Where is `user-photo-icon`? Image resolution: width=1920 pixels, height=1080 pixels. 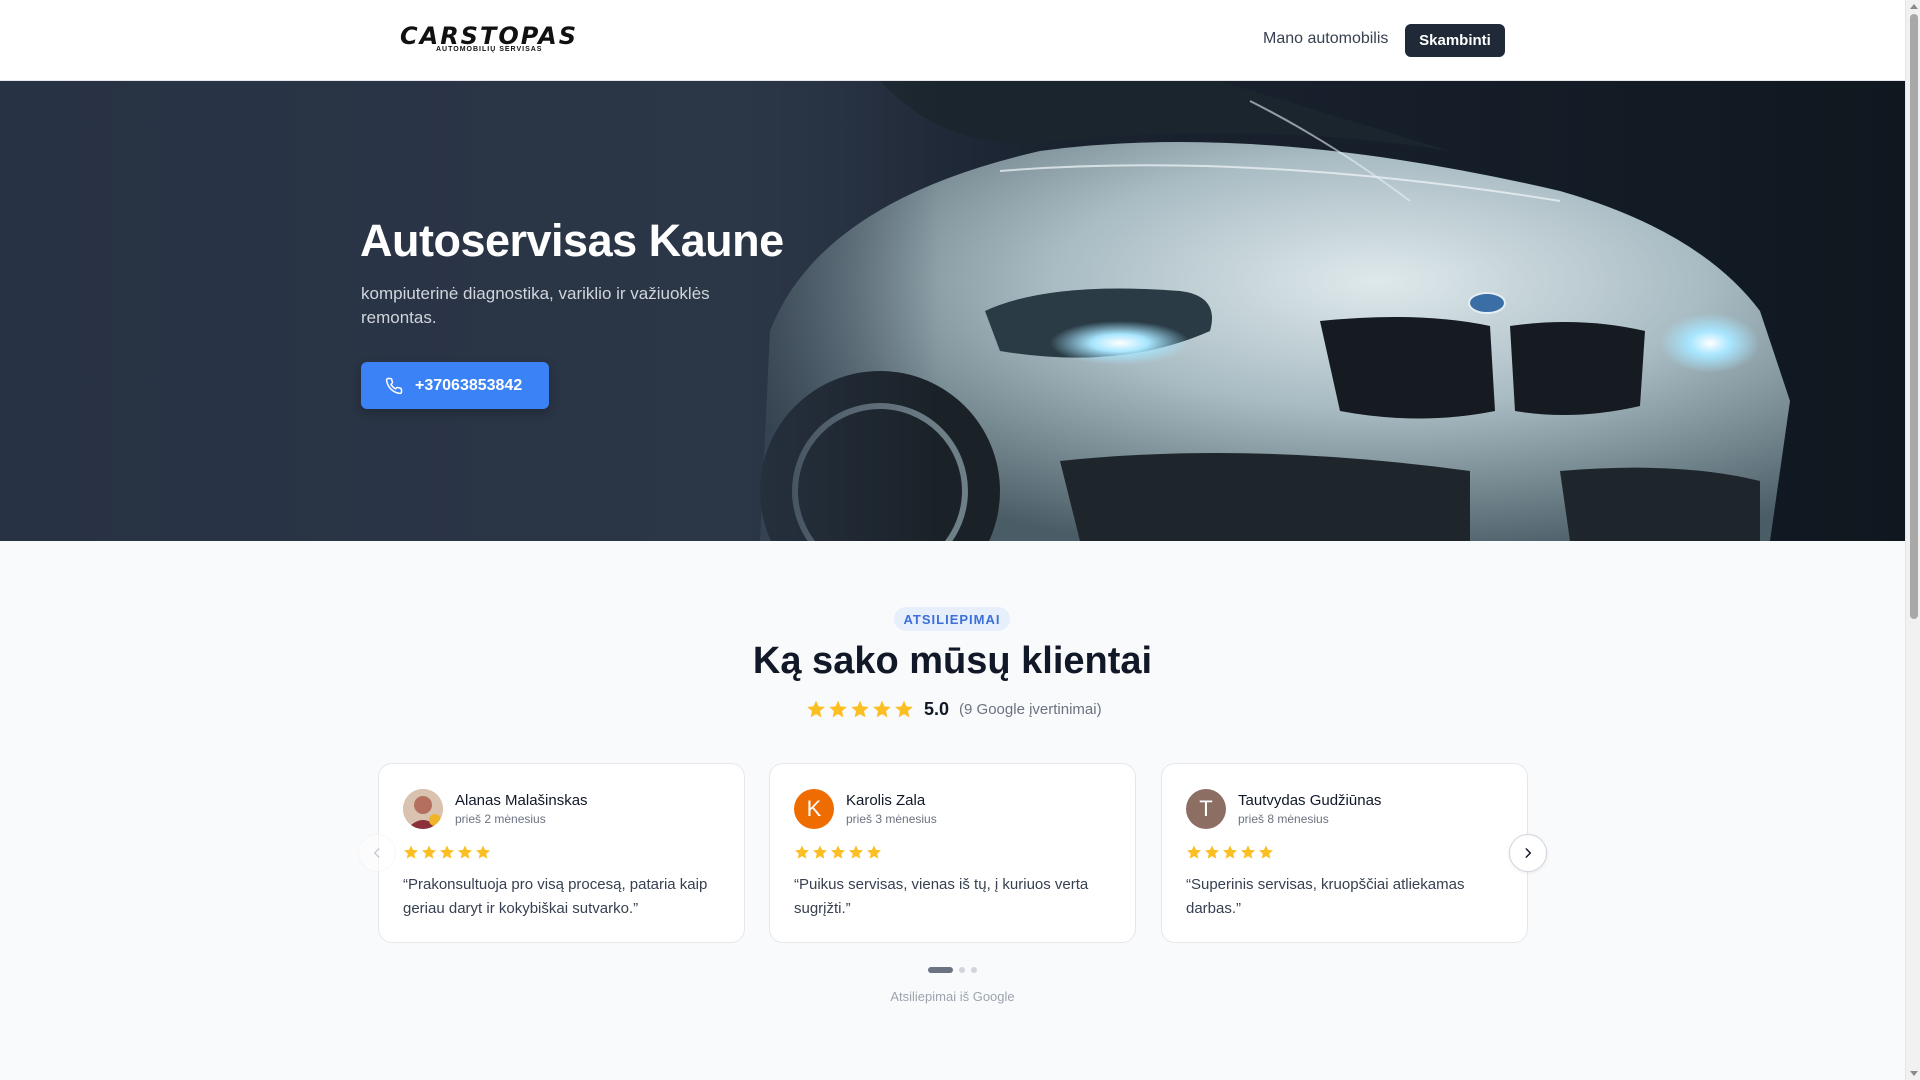
user-photo-icon is located at coordinates (423, 809).